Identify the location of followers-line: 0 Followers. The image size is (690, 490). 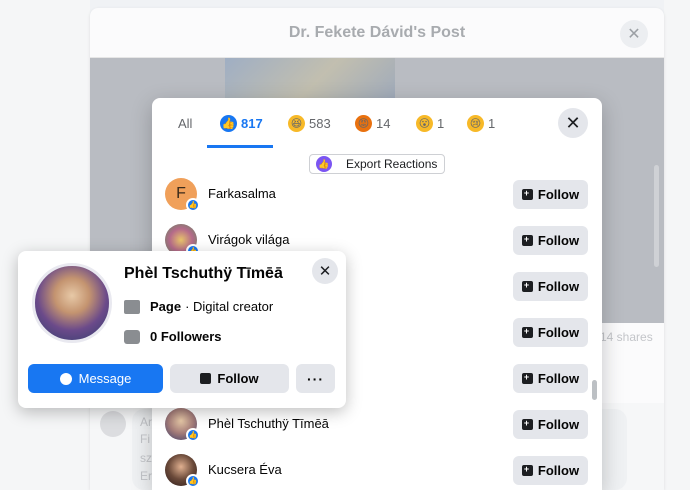
(175, 336).